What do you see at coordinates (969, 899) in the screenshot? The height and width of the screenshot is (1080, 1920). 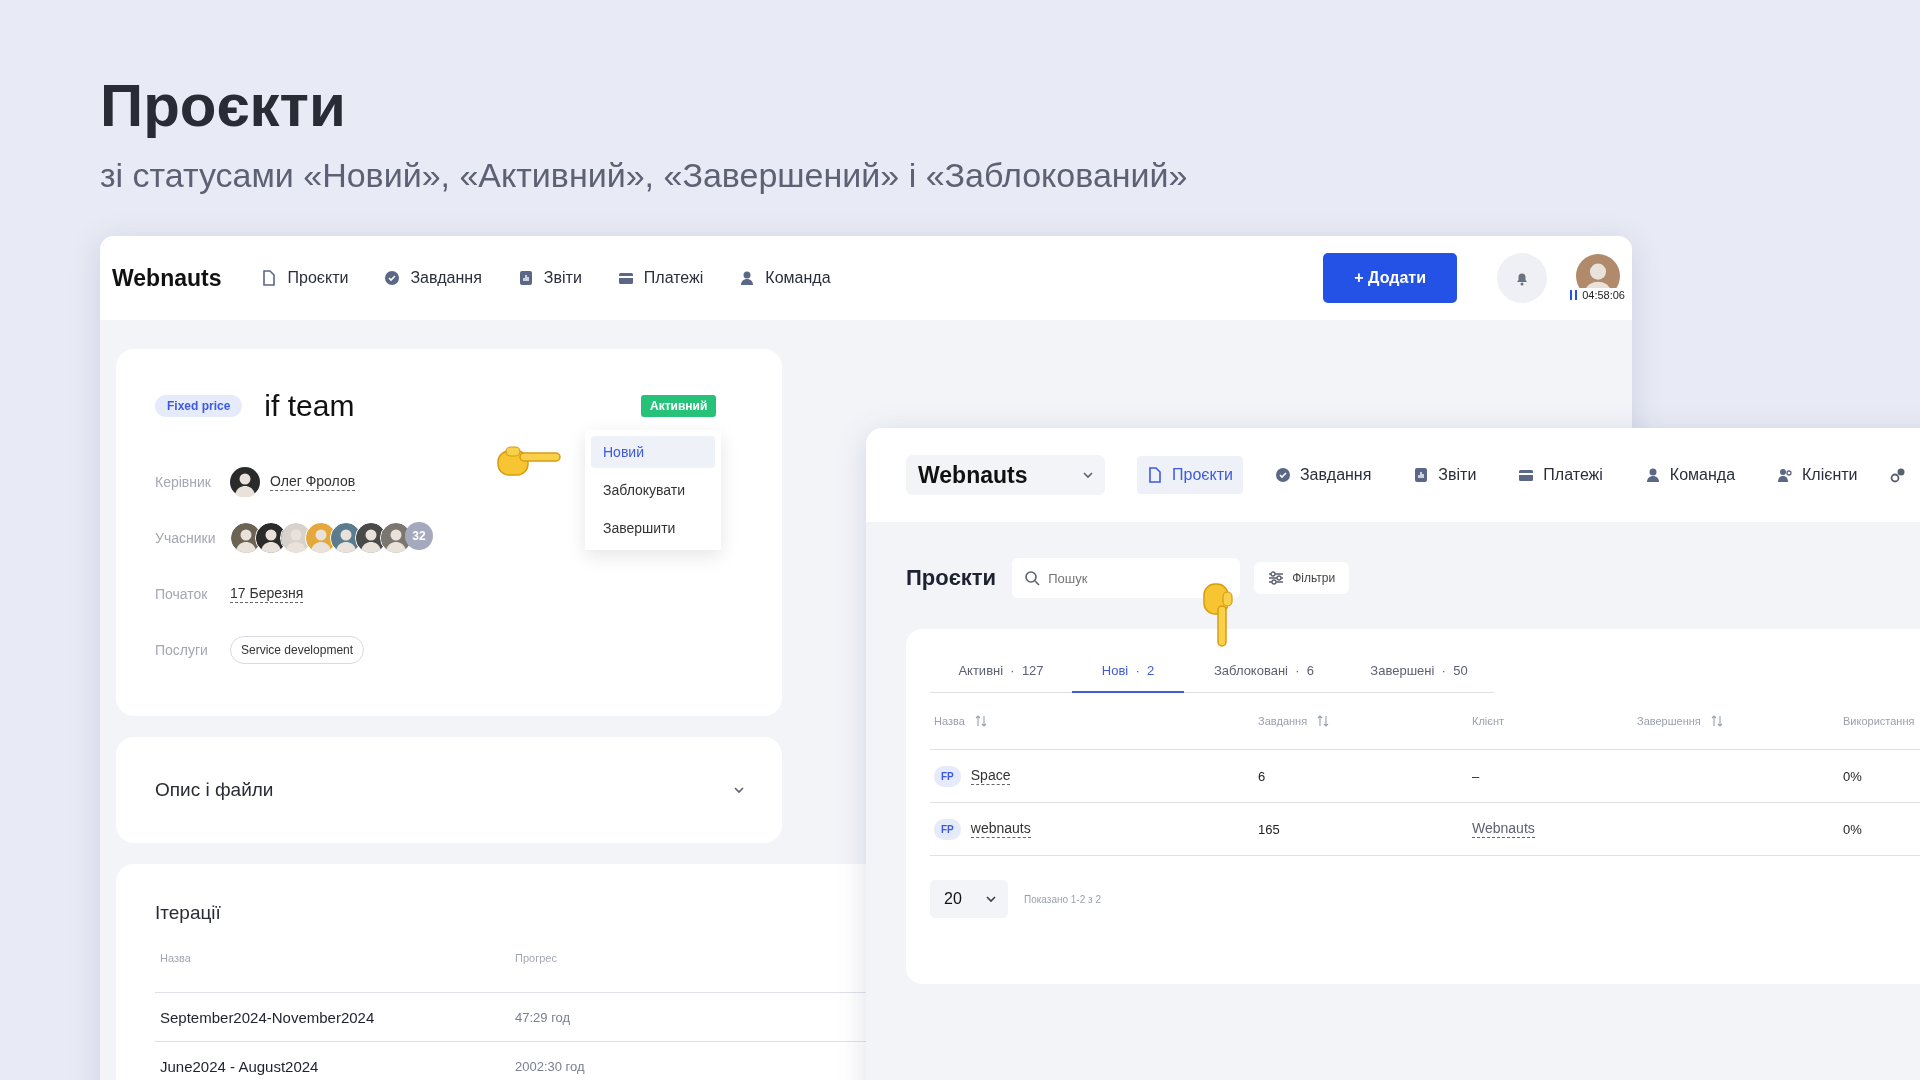 I see `page-size-dropdown: 20` at bounding box center [969, 899].